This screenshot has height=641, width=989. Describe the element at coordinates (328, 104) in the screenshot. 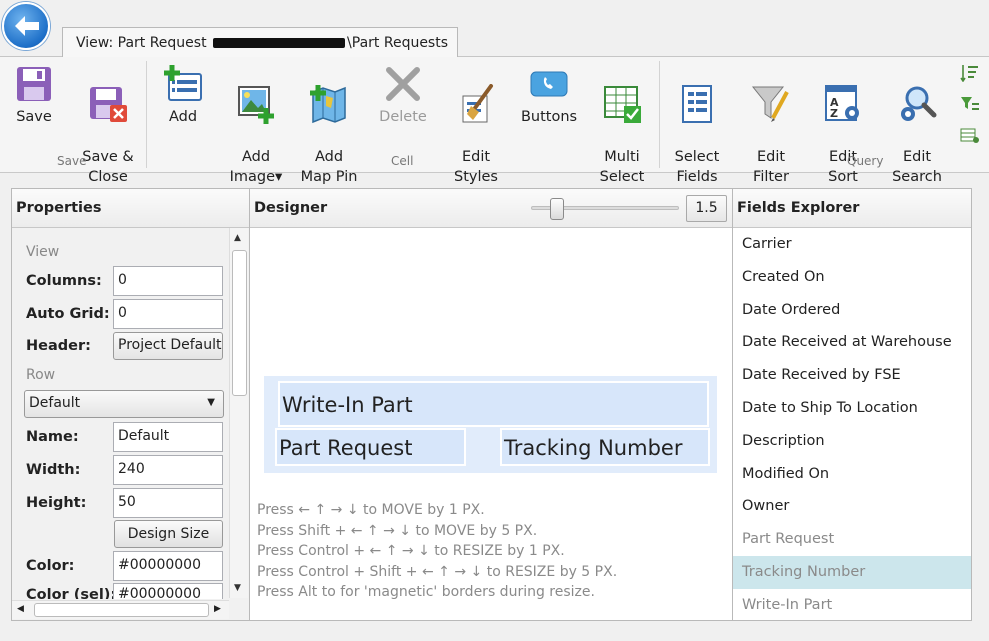

I see `map-pin-icon` at that location.